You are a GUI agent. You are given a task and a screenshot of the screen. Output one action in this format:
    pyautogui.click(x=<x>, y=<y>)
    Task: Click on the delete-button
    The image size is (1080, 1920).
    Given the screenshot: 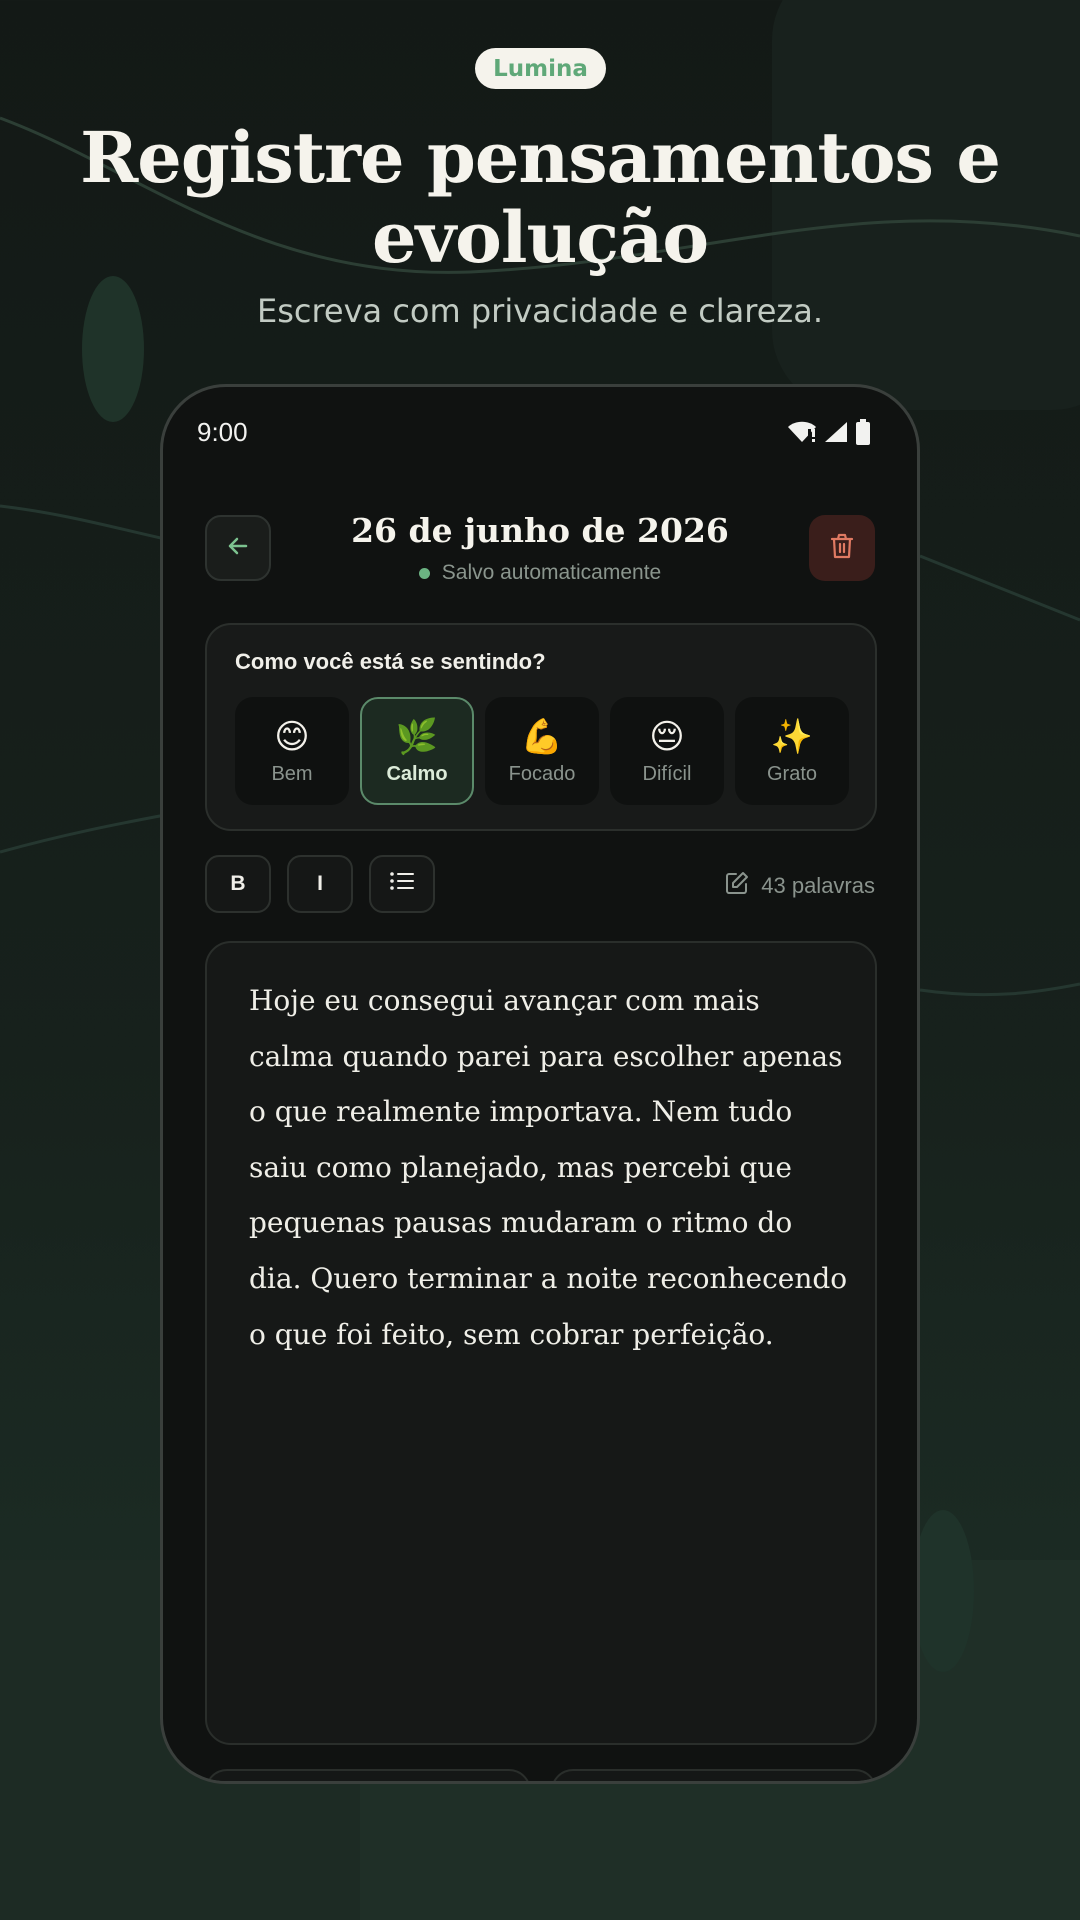 What is the action you would take?
    pyautogui.click(x=842, y=548)
    